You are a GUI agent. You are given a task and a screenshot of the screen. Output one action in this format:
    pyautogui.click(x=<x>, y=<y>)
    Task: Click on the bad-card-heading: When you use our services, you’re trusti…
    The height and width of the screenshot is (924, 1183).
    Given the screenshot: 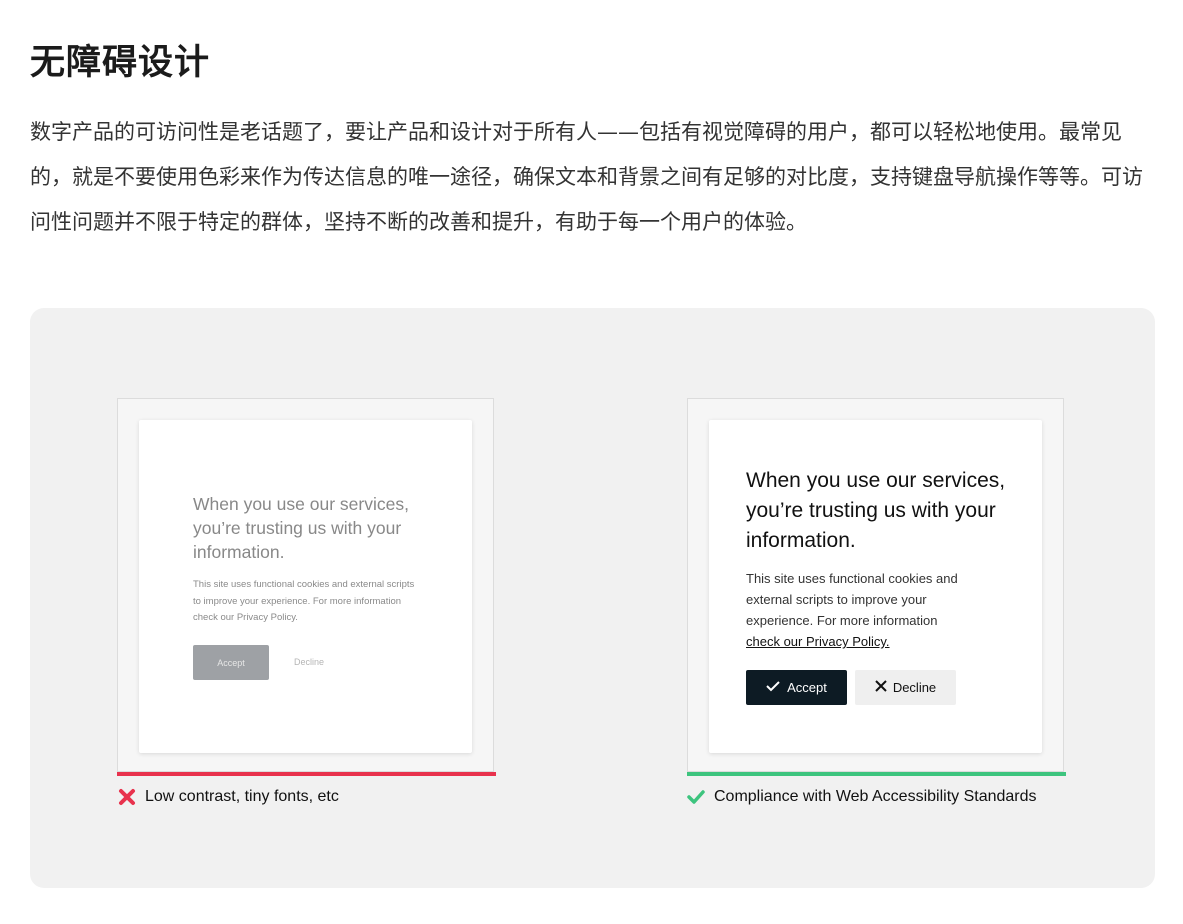 What is the action you would take?
    pyautogui.click(x=301, y=528)
    